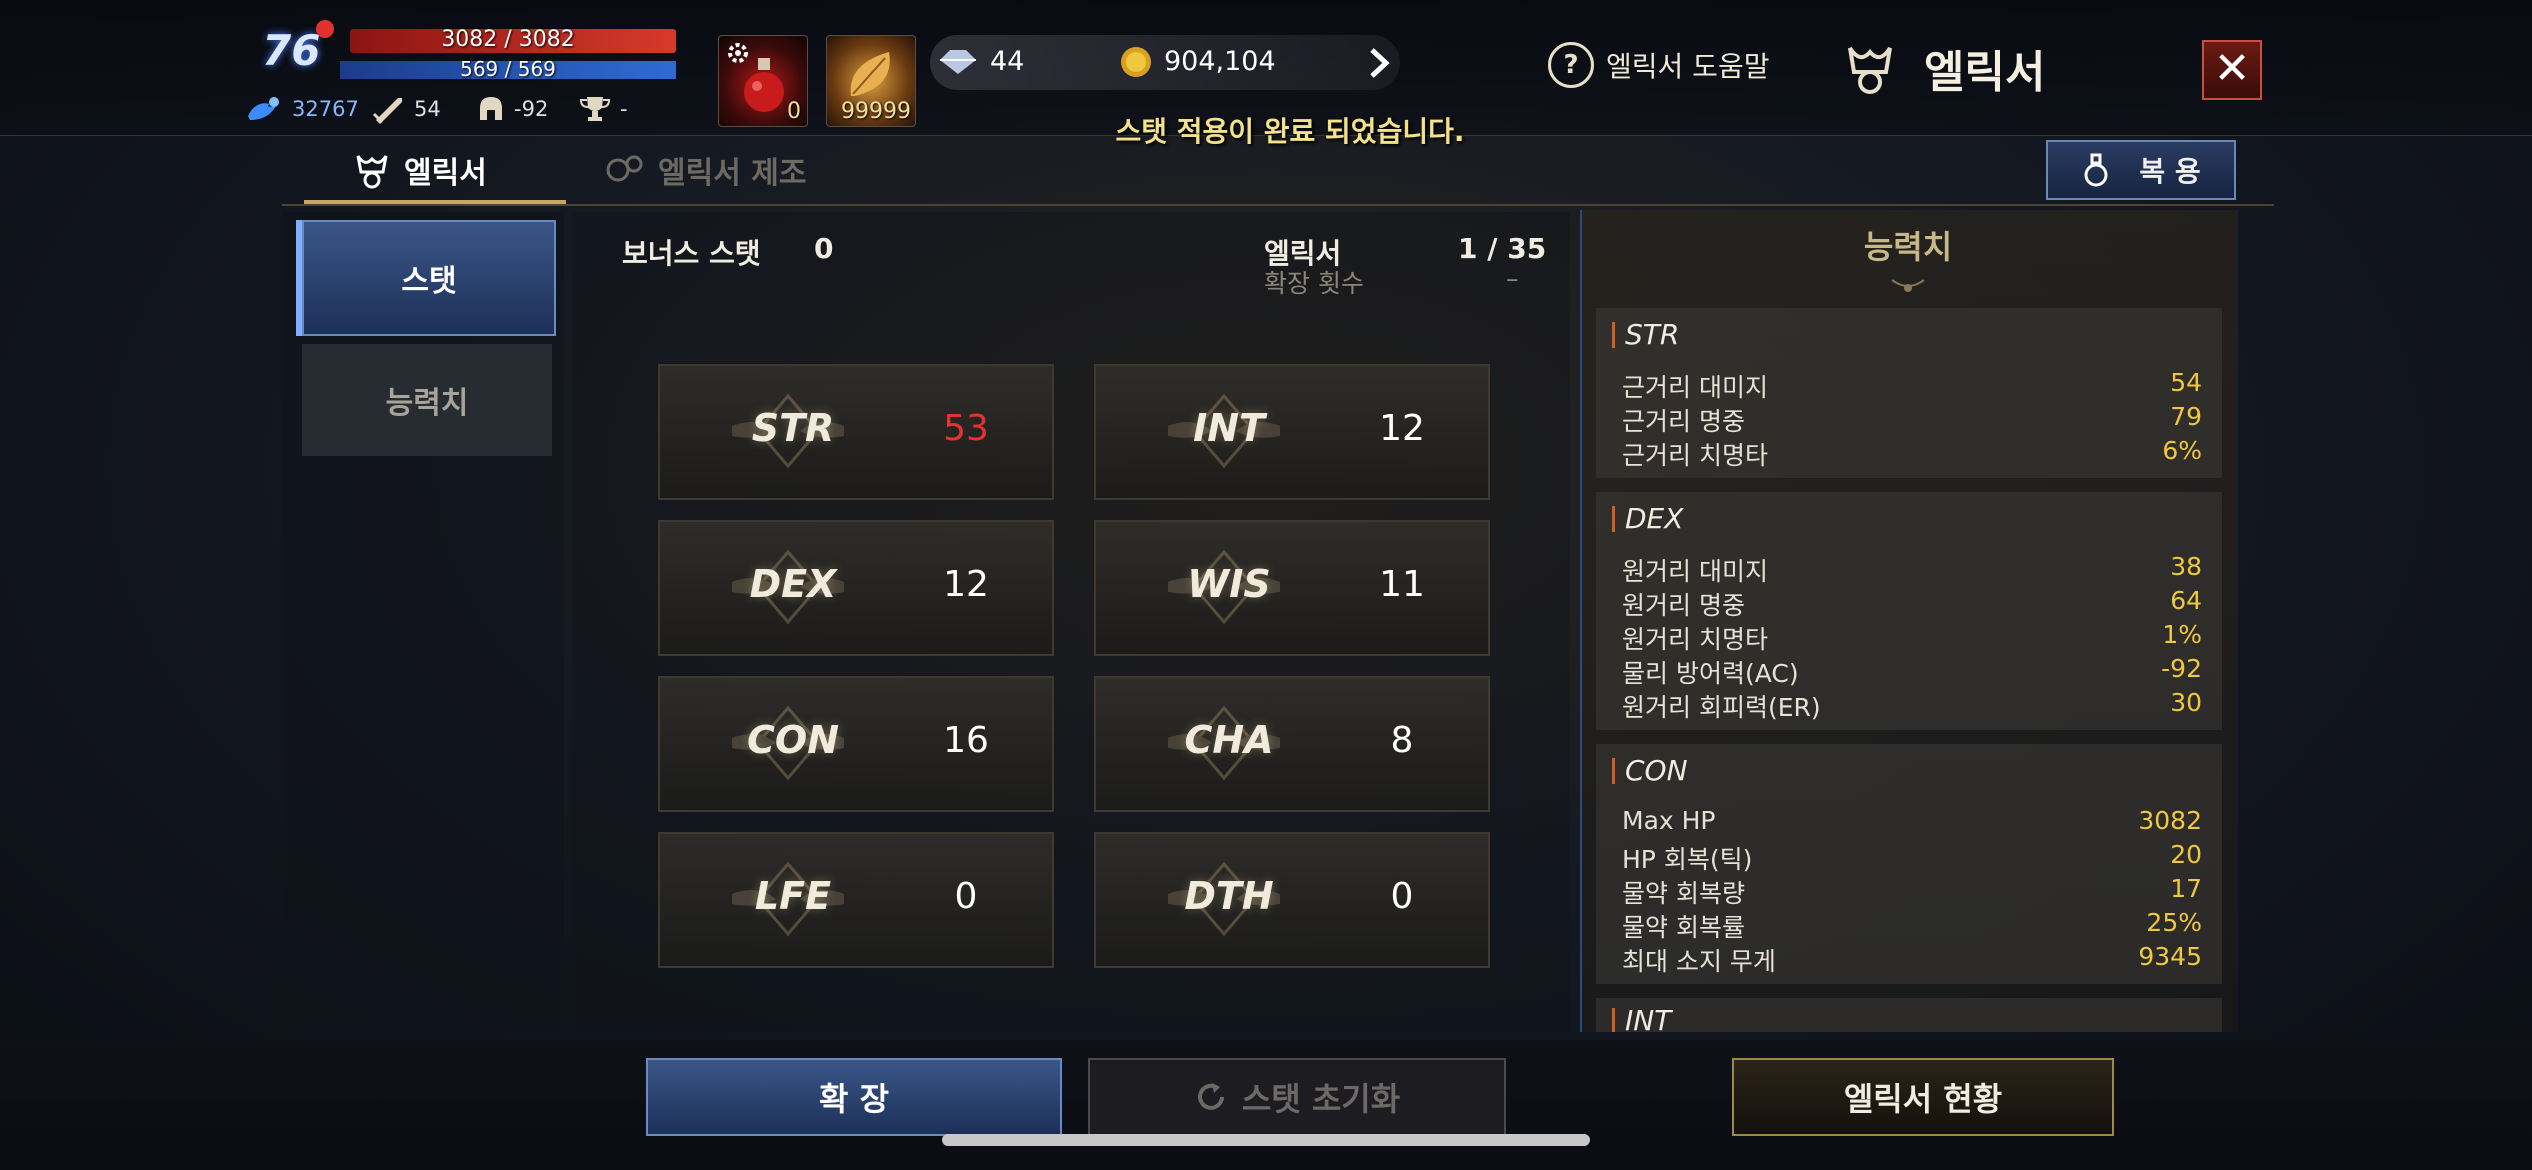 Image resolution: width=2532 pixels, height=1170 pixels. What do you see at coordinates (1402, 584) in the screenshot?
I see `stat-value: 11` at bounding box center [1402, 584].